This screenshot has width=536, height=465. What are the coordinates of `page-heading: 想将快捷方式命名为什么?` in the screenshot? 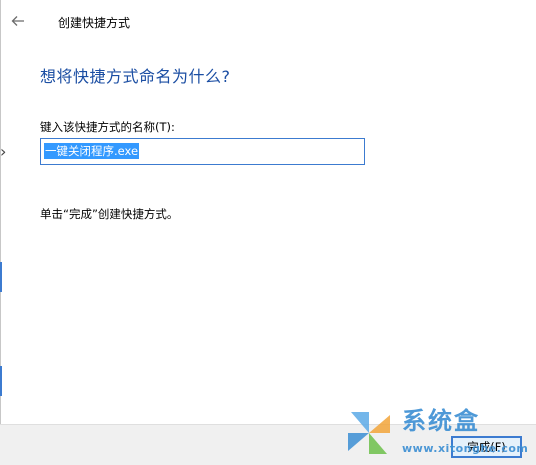 It's located at (135, 76).